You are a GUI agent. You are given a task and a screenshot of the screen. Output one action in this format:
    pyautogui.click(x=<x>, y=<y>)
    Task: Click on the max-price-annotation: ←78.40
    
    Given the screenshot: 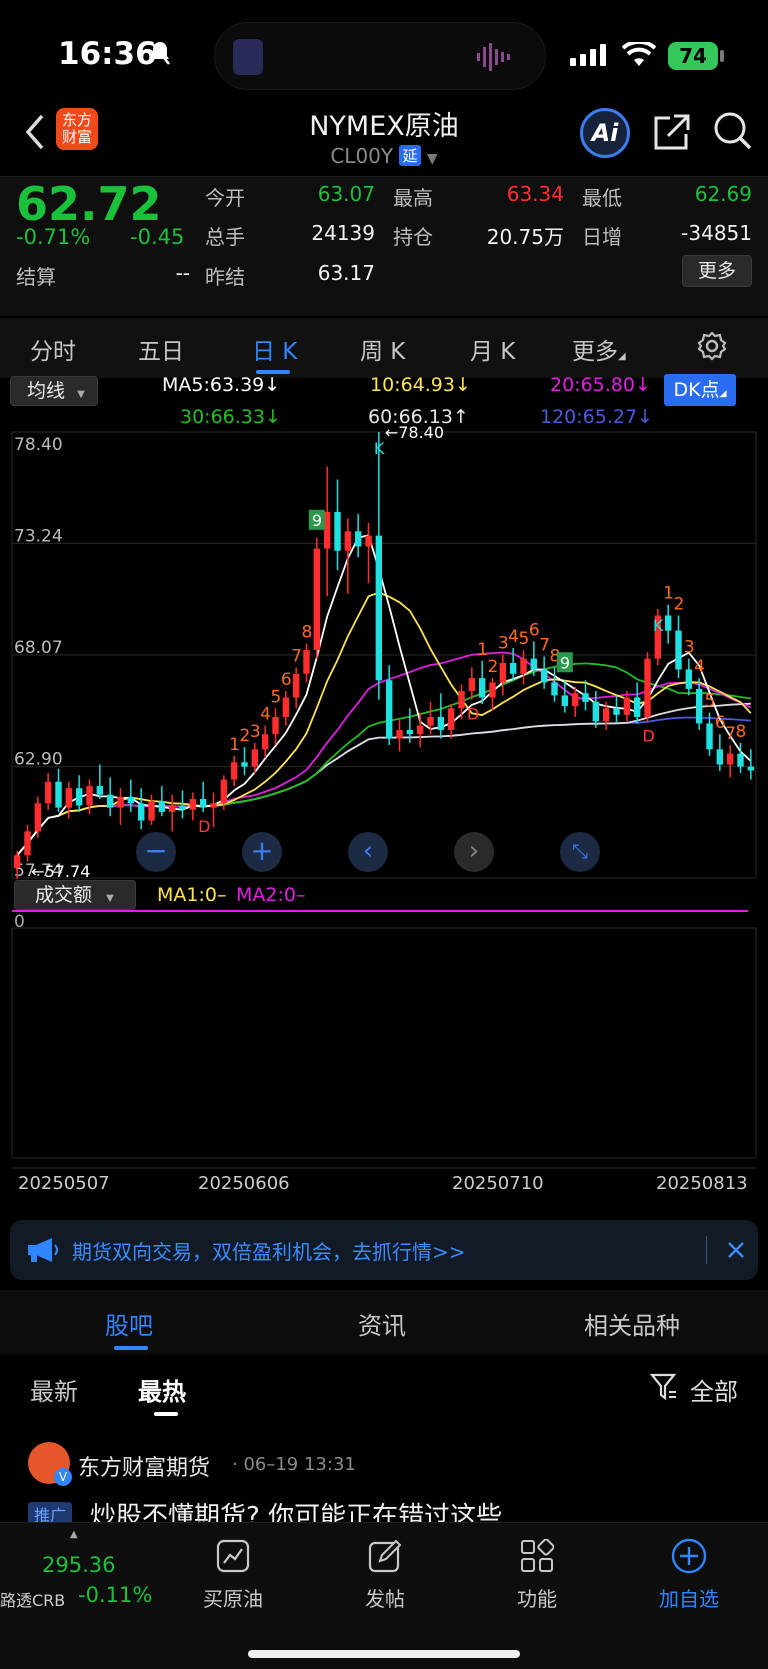 What is the action you would take?
    pyautogui.click(x=414, y=432)
    